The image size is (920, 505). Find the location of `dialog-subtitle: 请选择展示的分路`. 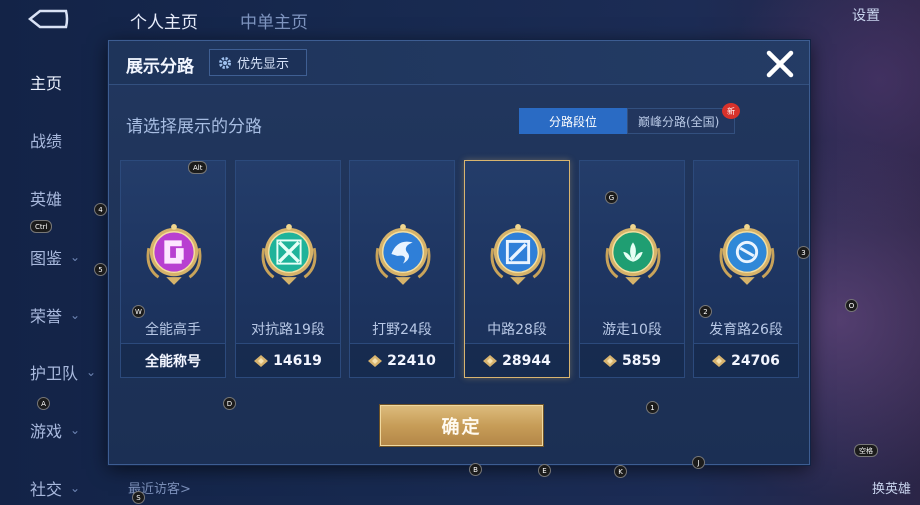

dialog-subtitle: 请选择展示的分路 is located at coordinates (194, 127).